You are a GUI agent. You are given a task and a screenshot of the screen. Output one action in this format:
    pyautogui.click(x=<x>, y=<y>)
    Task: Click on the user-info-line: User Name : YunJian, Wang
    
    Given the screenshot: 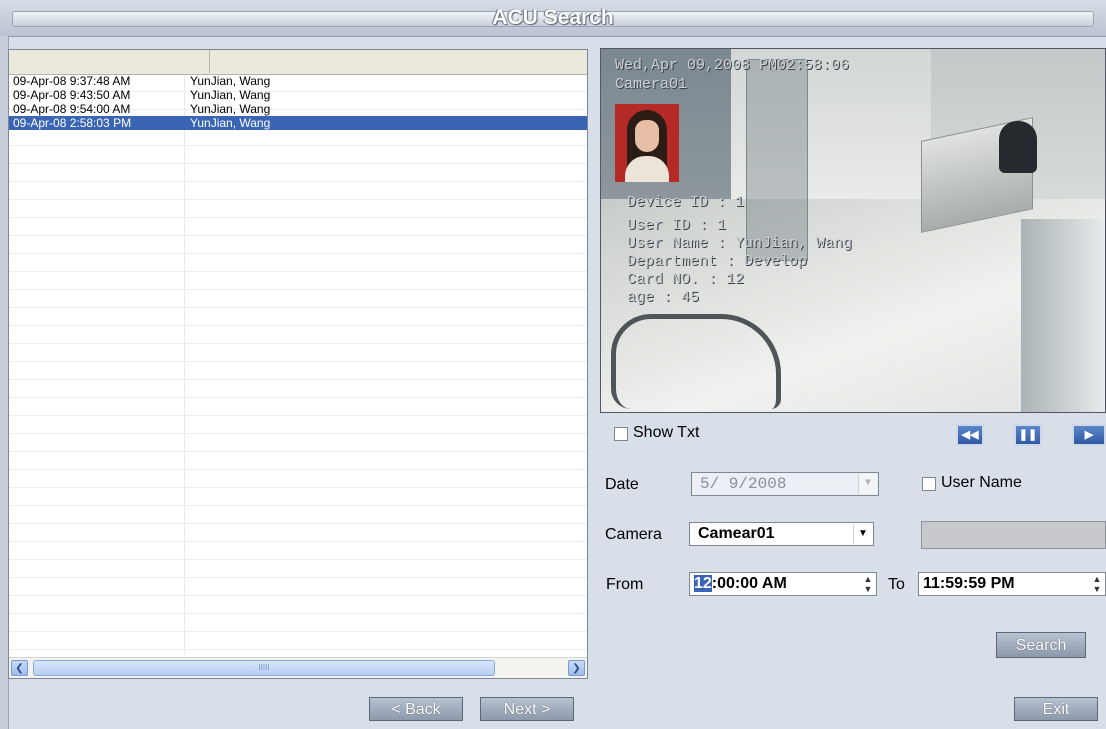 What is the action you would take?
    pyautogui.click(x=740, y=243)
    